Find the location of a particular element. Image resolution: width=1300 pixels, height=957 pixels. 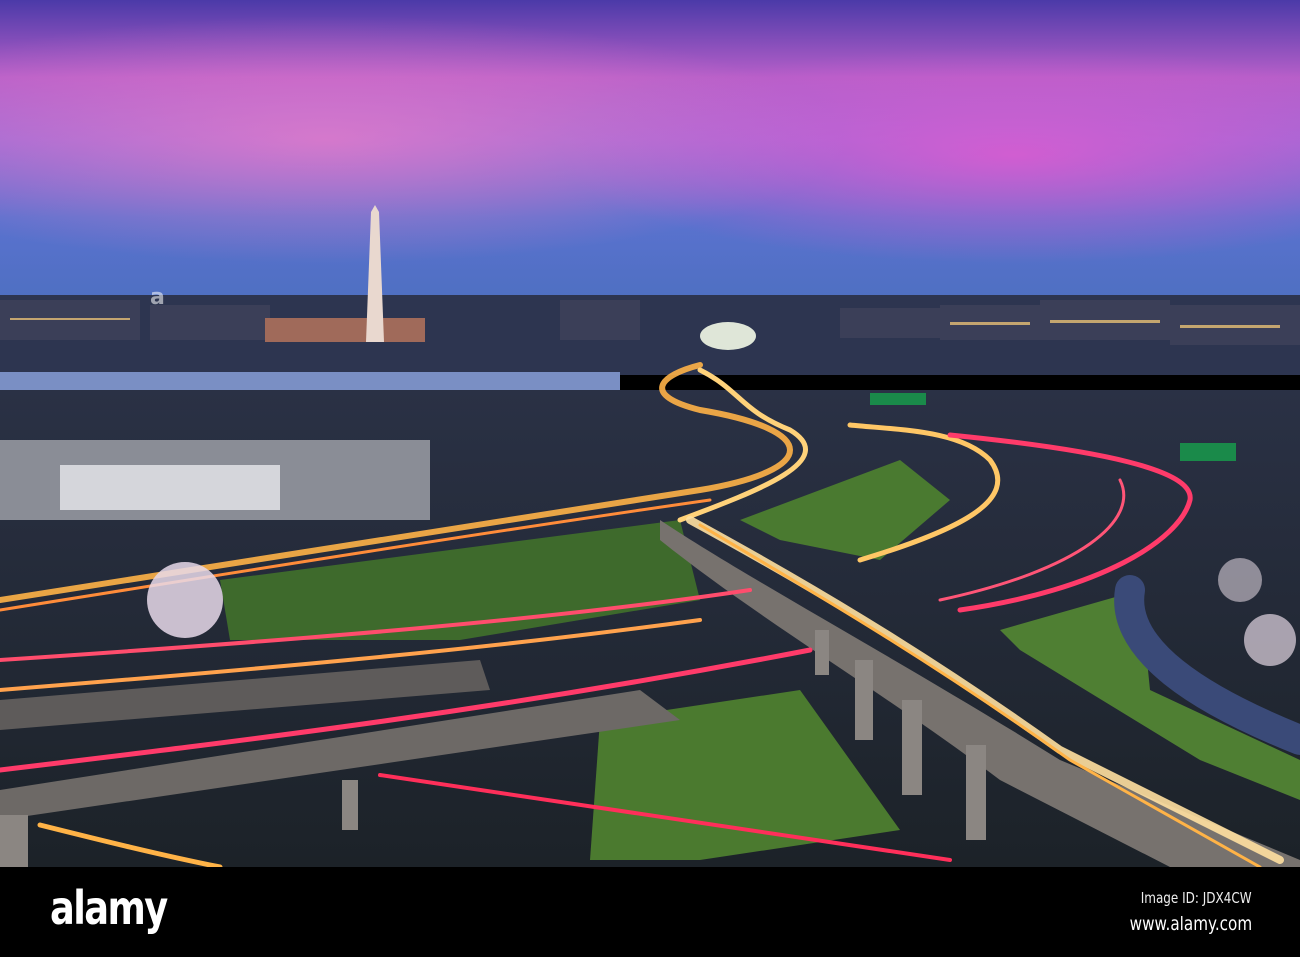

website-link: www.alamy.com is located at coordinates (1190, 924).